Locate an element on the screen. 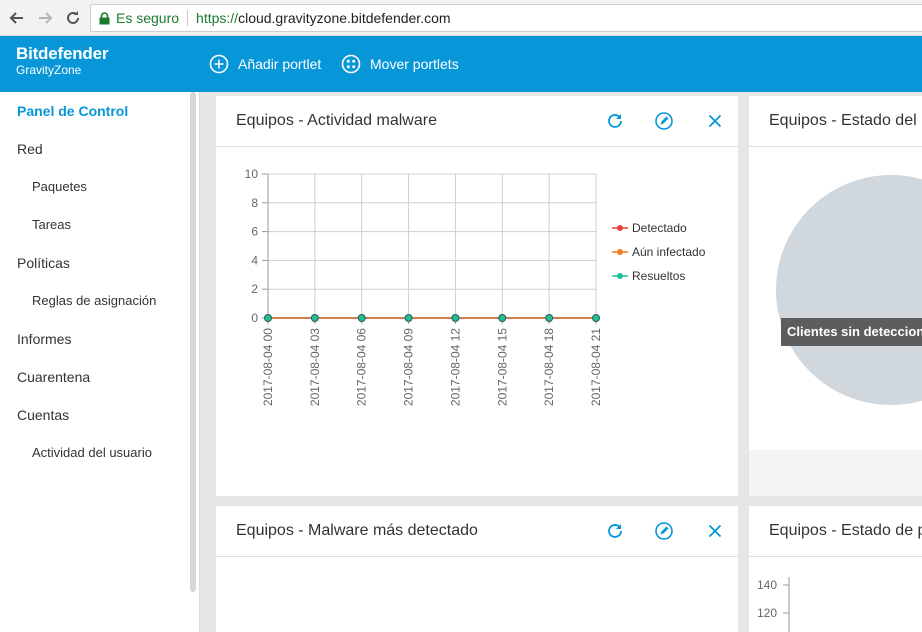 The image size is (922, 632). sidebar-item-reports: Informes is located at coordinates (44, 339).